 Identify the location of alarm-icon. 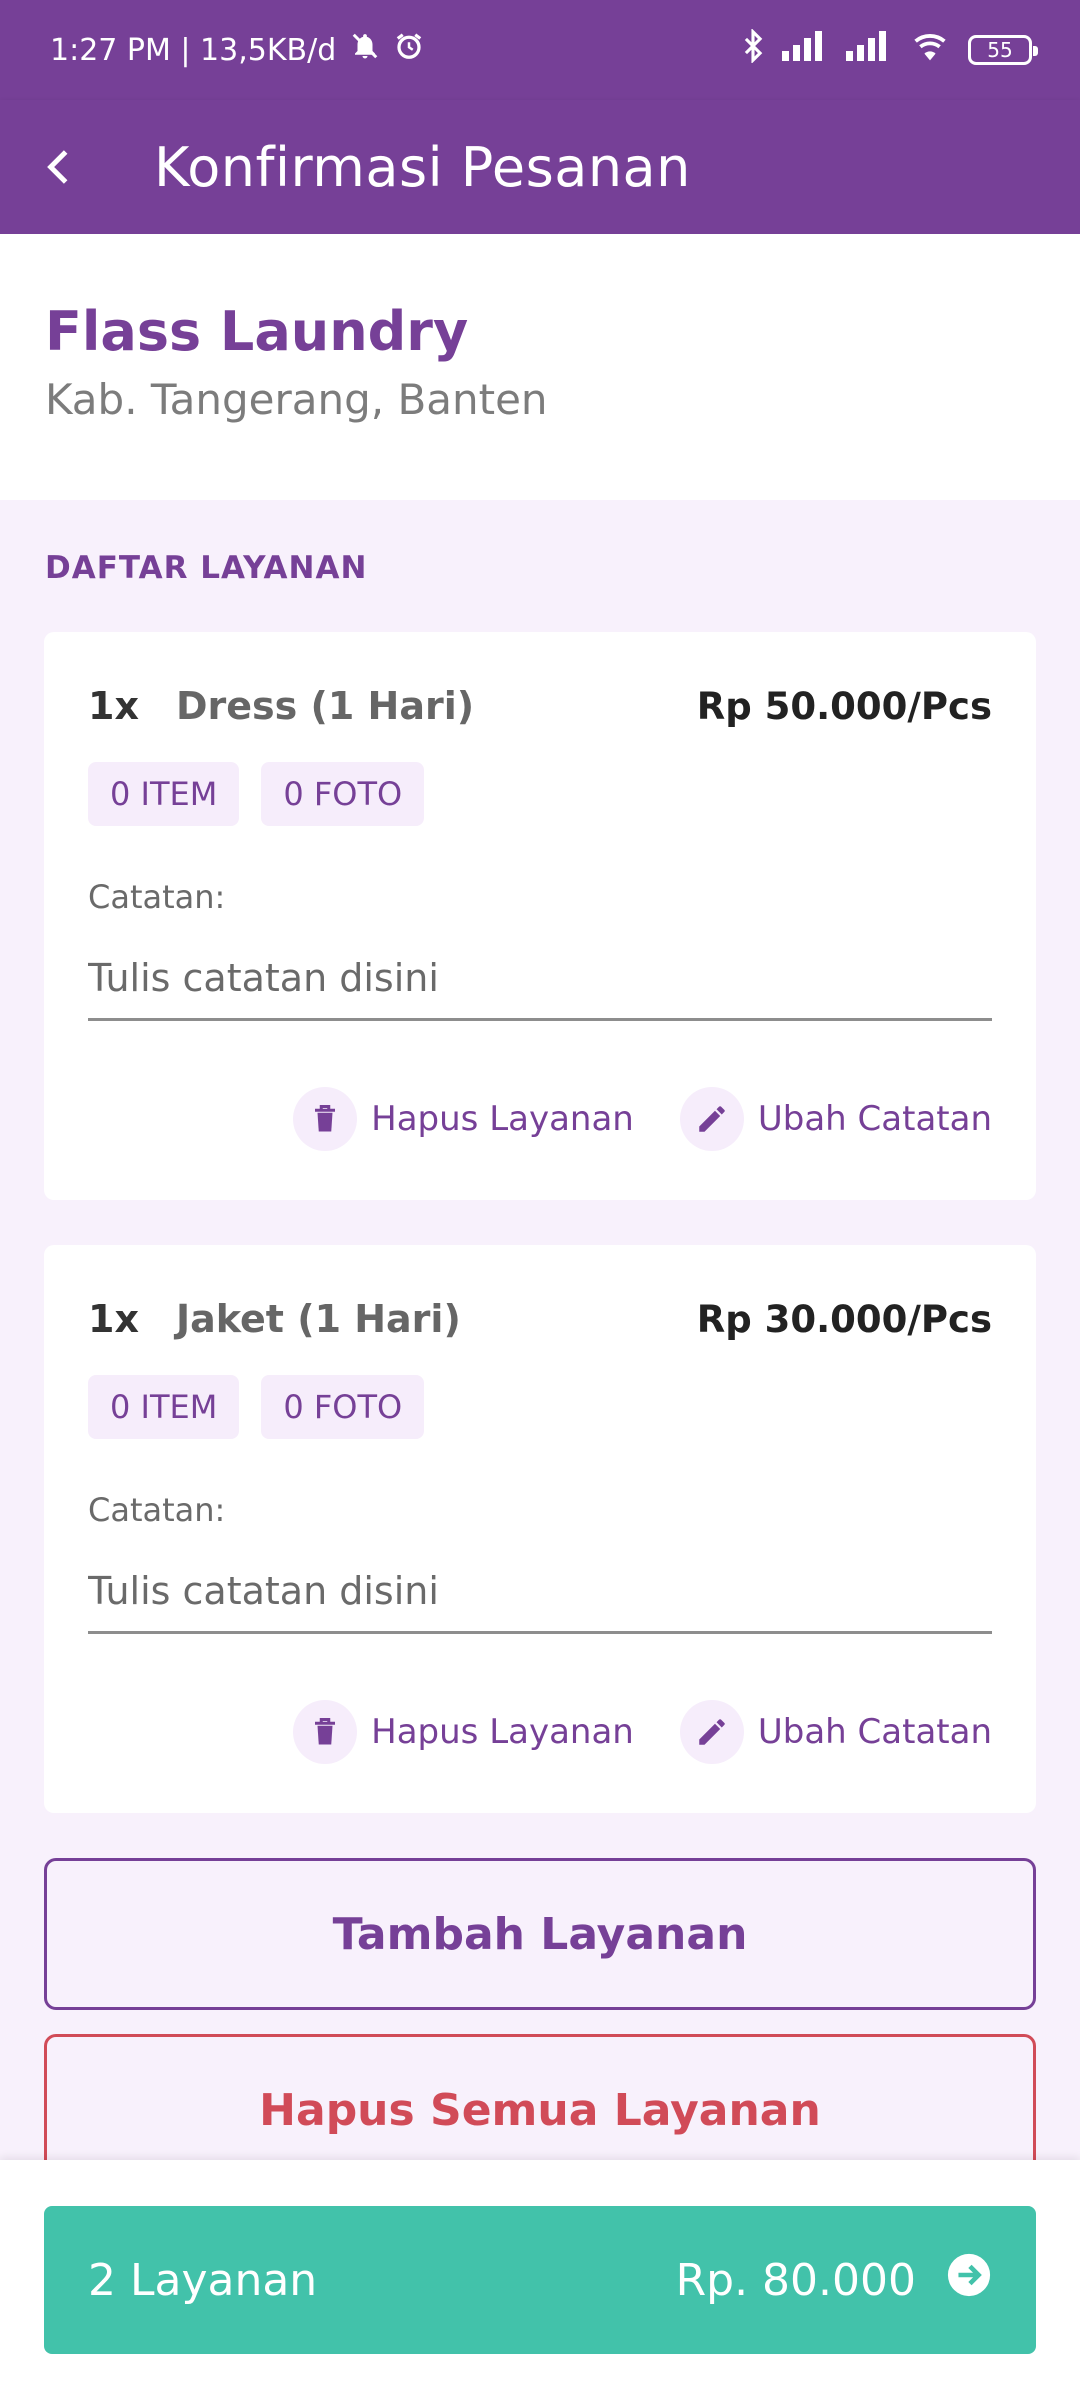
(409, 50).